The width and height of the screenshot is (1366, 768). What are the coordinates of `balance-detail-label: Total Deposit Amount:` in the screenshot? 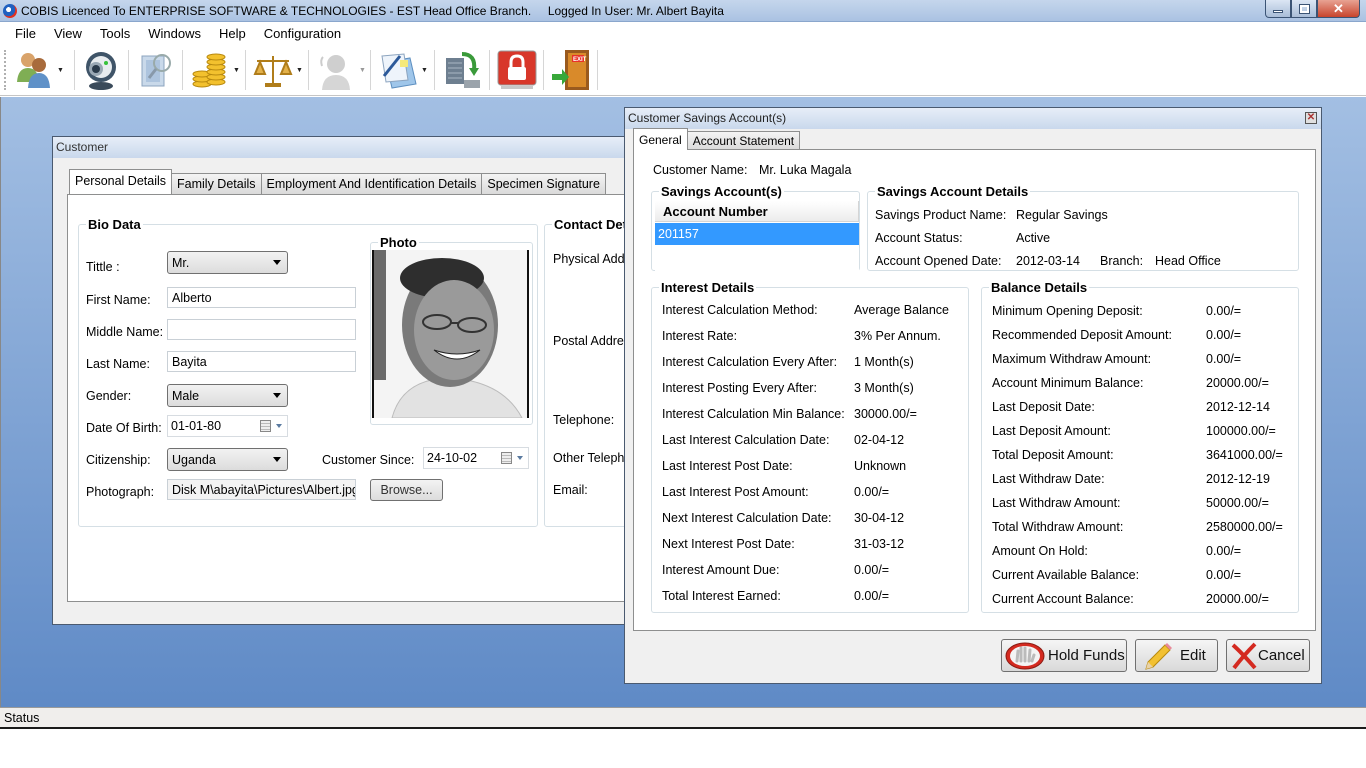 It's located at (1053, 455).